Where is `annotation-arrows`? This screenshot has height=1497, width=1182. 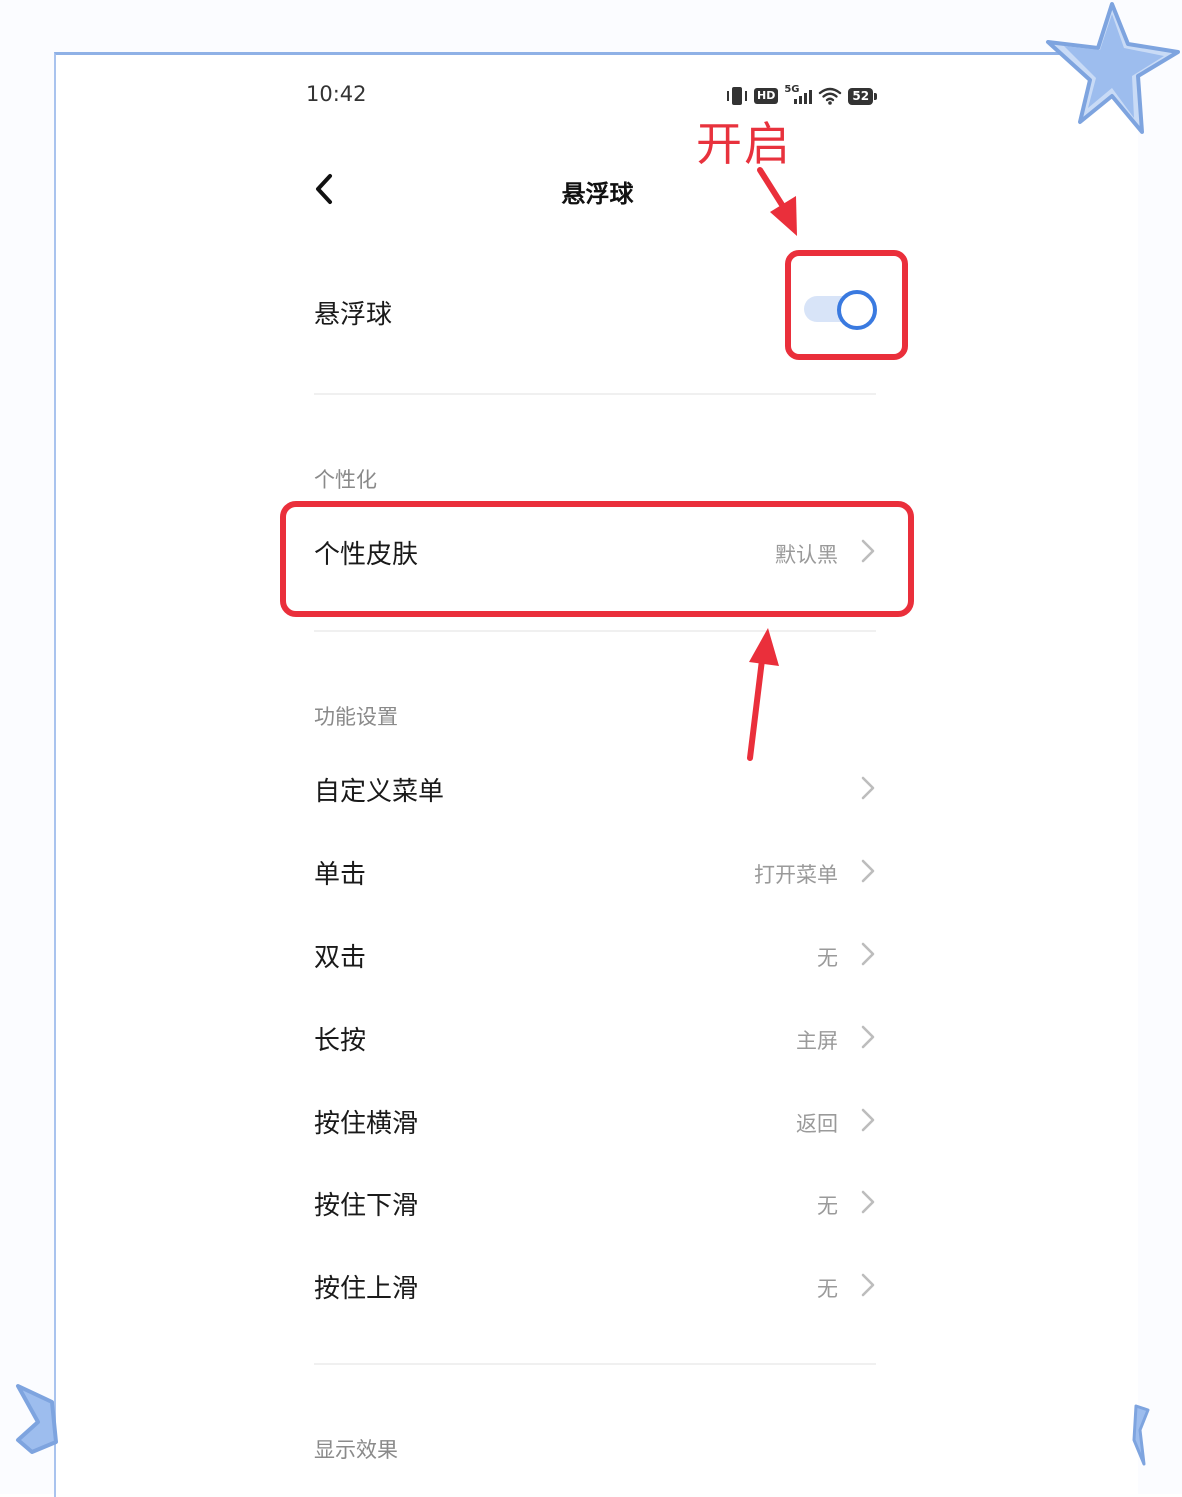
annotation-arrows is located at coordinates (772, 464).